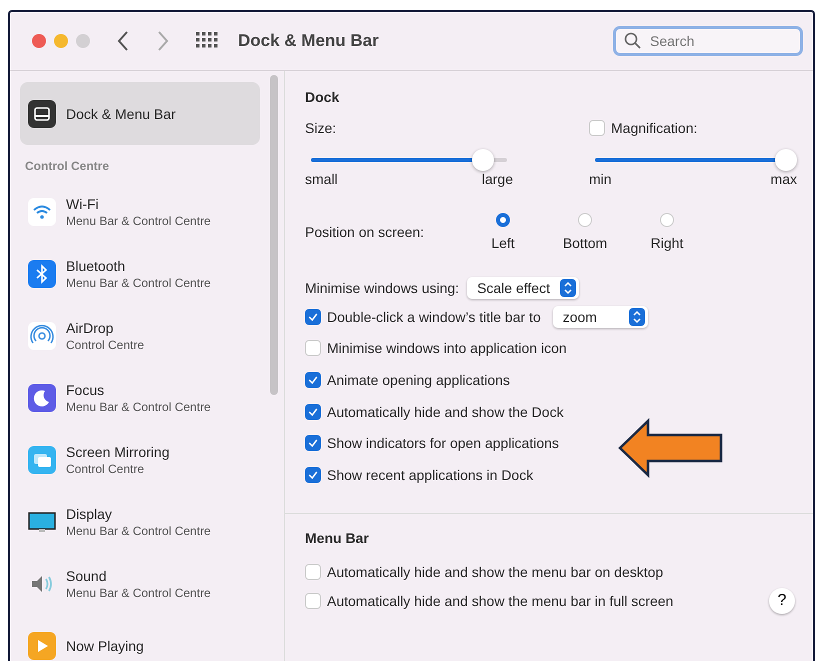  I want to click on item-title: Dock & Menu Bar, so click(121, 114).